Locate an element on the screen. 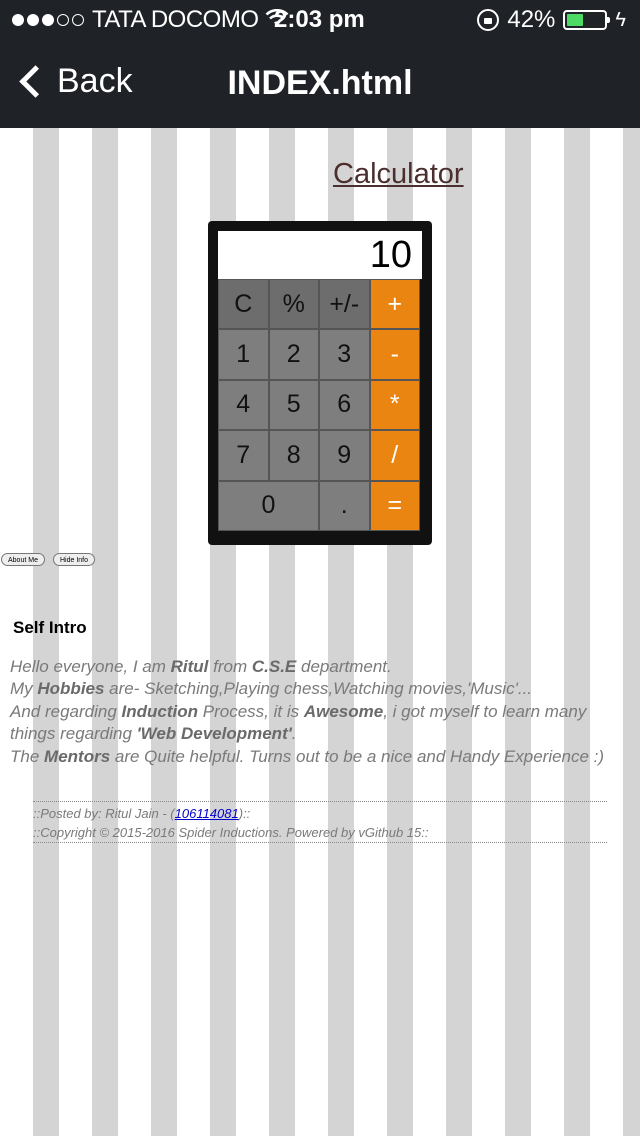  roll-number-link: 106114081 is located at coordinates (207, 813).